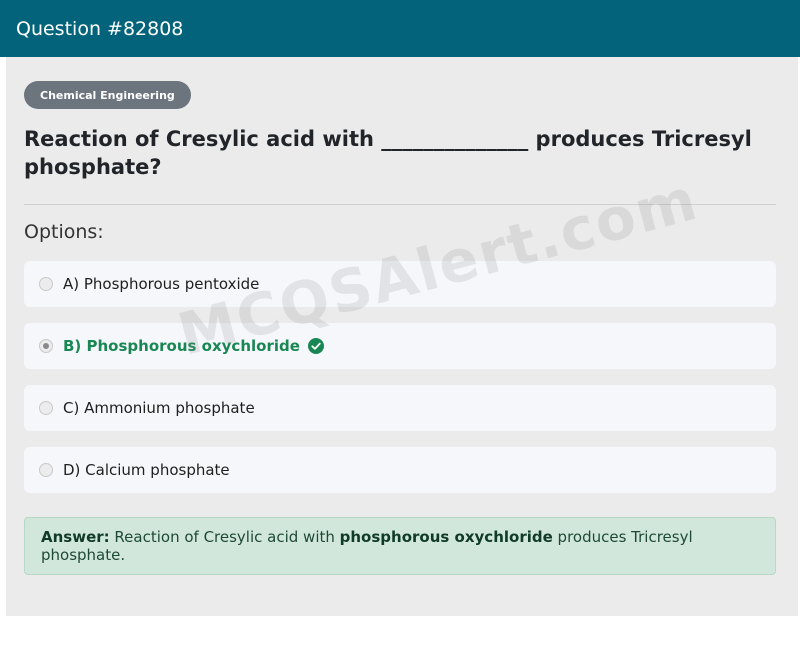  What do you see at coordinates (224, 537) in the screenshot?
I see `answer-text-before: Reaction of Cresylic acid with` at bounding box center [224, 537].